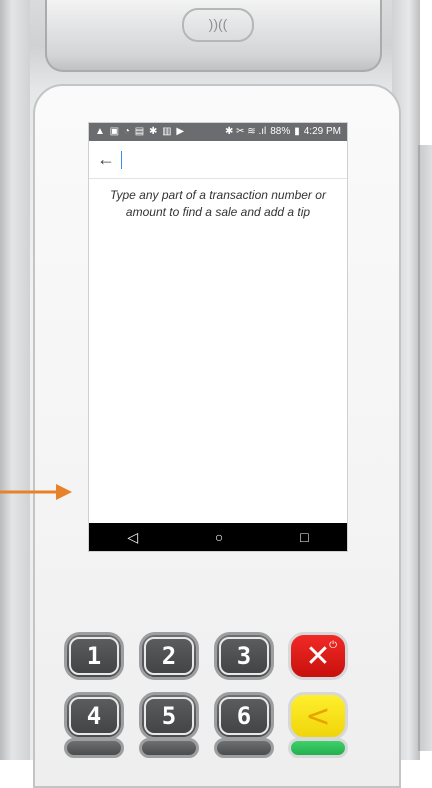 The image size is (432, 788). Describe the element at coordinates (280, 131) in the screenshot. I see `battery-level: 88%` at that location.